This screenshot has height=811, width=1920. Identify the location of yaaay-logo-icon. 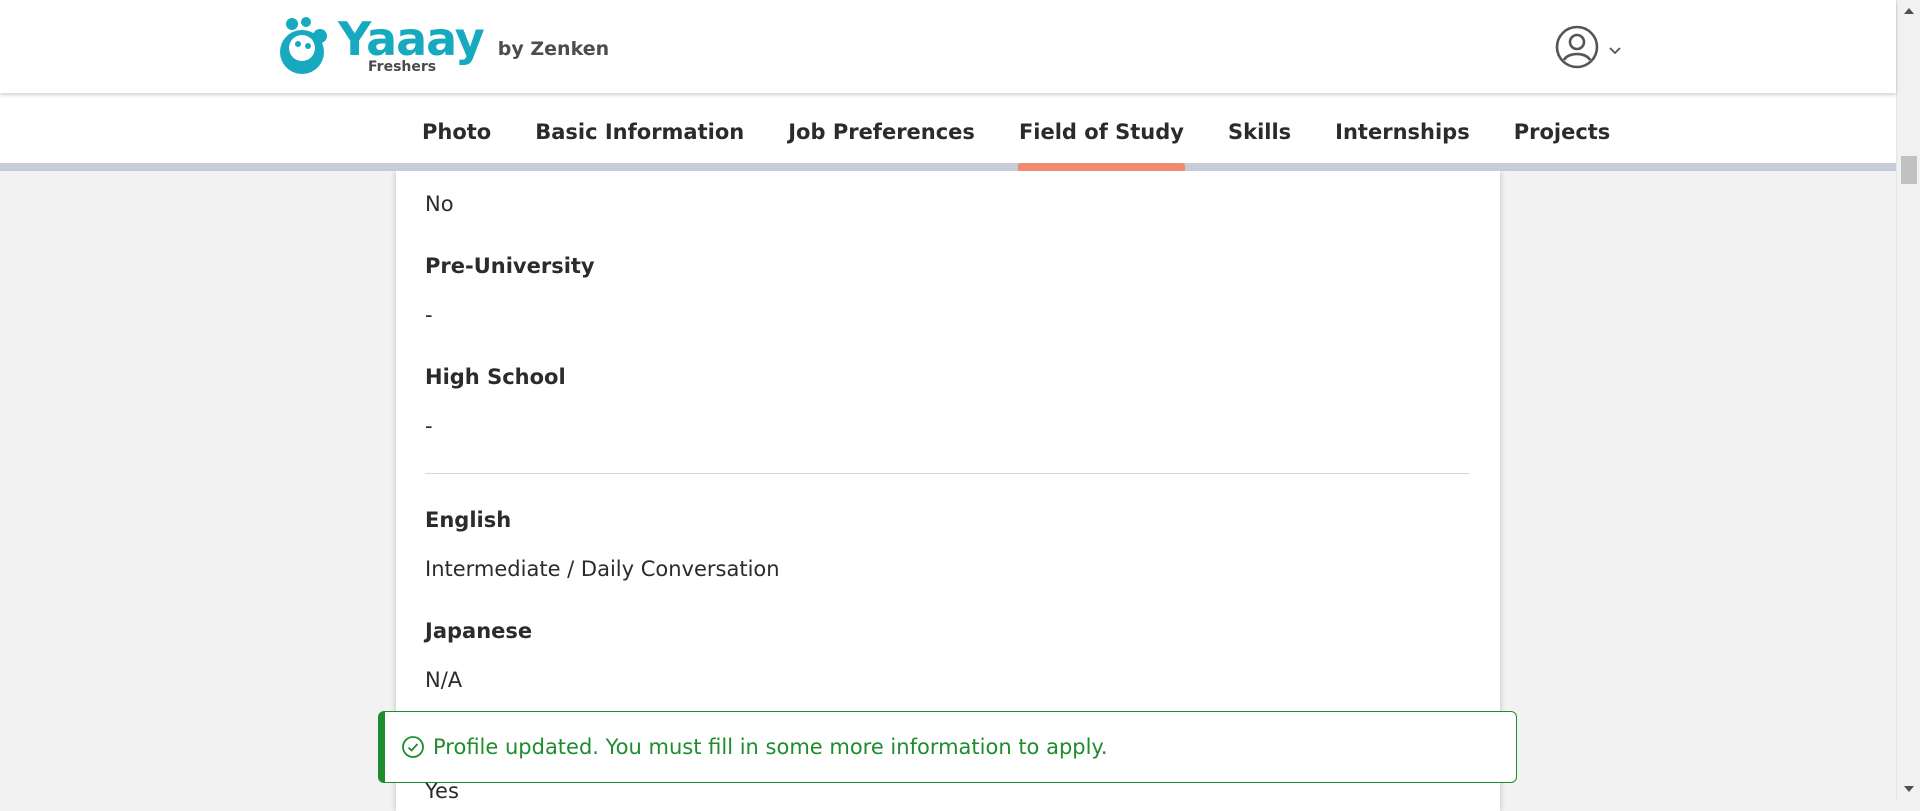
(303, 45).